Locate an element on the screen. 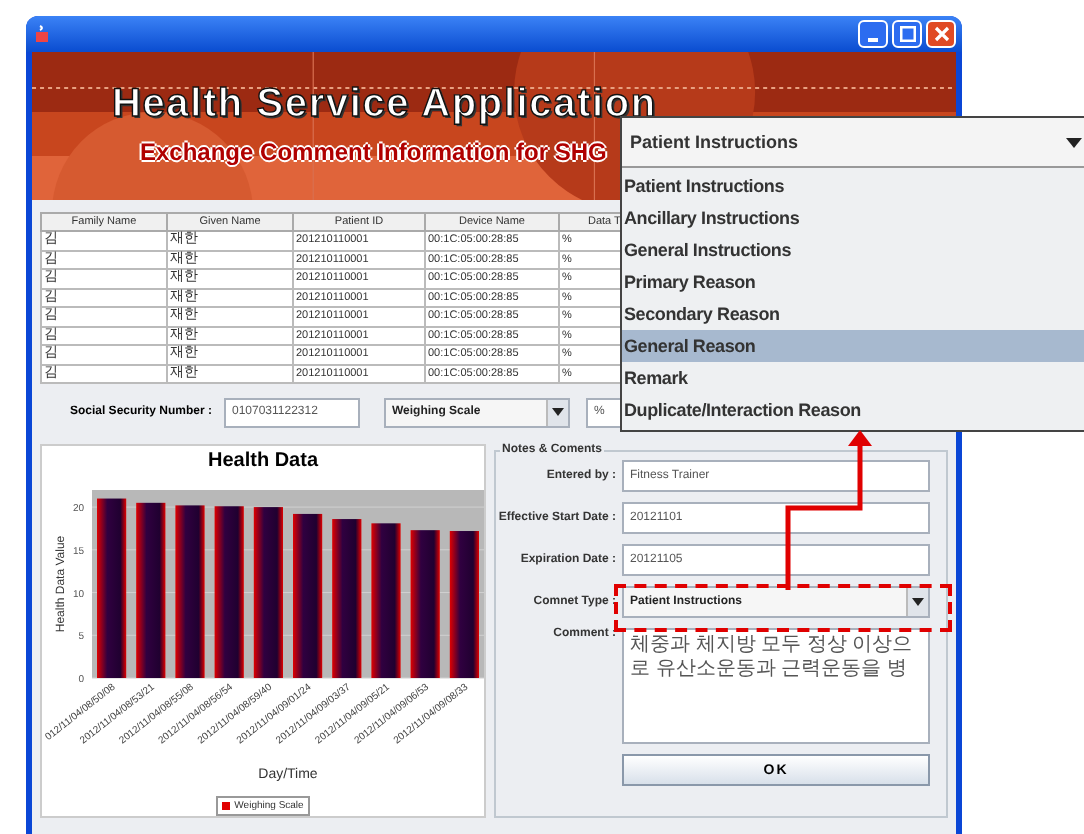  close-icon is located at coordinates (941, 34).